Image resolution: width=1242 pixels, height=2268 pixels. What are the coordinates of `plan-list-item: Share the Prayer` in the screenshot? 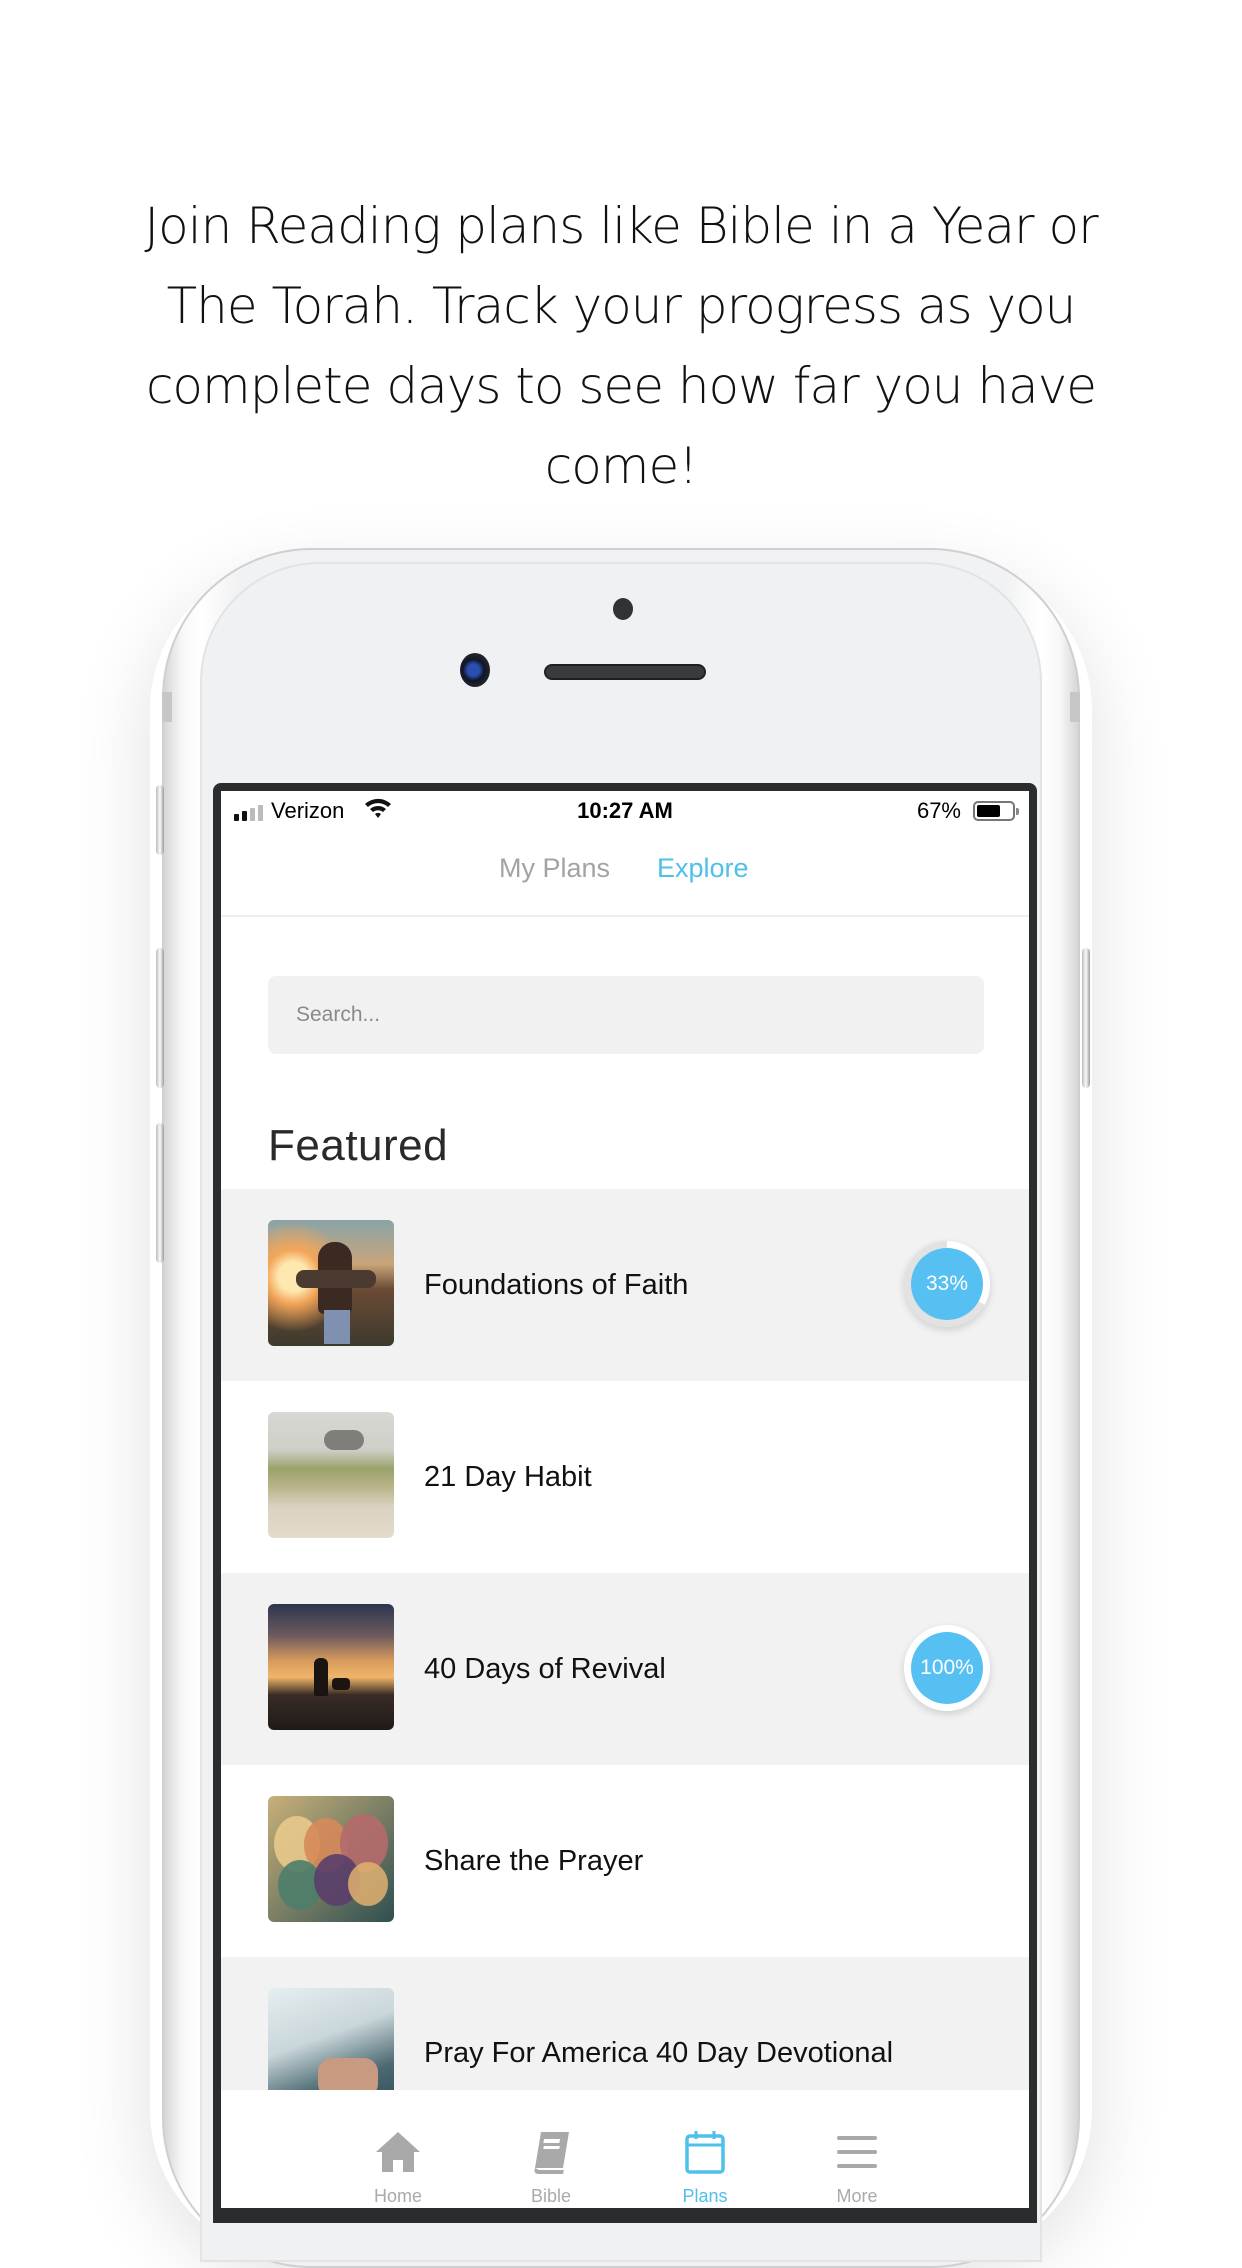 It's located at (625, 1861).